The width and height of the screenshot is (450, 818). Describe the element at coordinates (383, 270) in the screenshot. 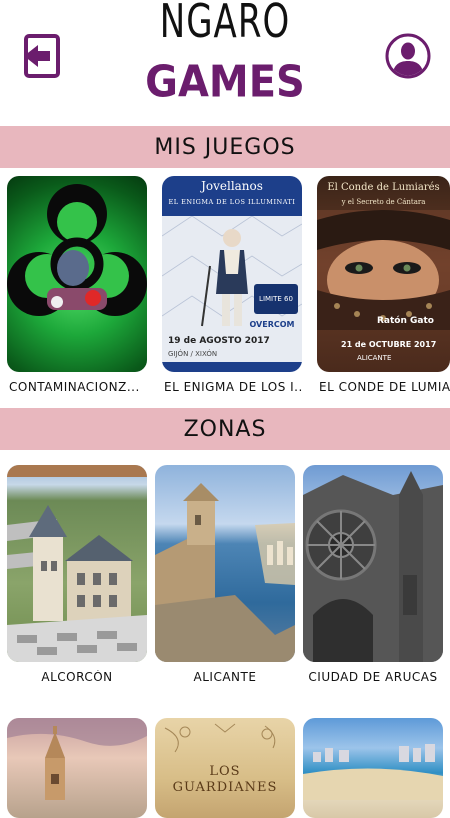

I see `poster-face-illustration` at that location.